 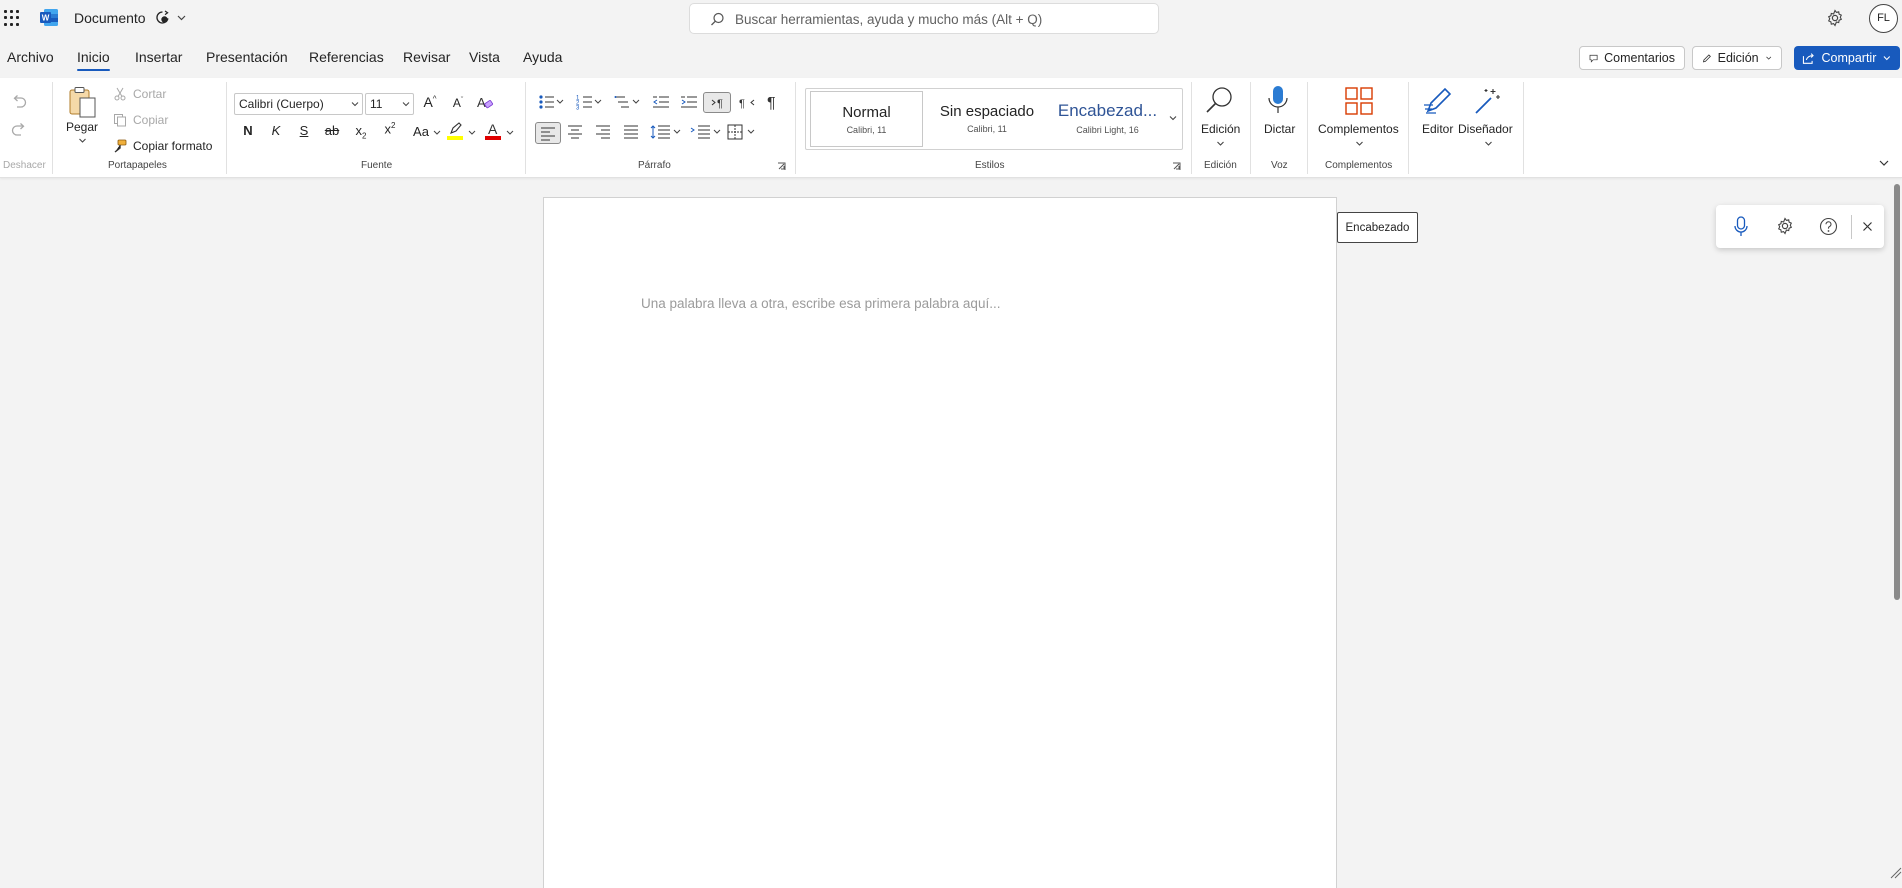 I want to click on style-heading: Encabezad... Calibri Light, 16, so click(x=1107, y=119).